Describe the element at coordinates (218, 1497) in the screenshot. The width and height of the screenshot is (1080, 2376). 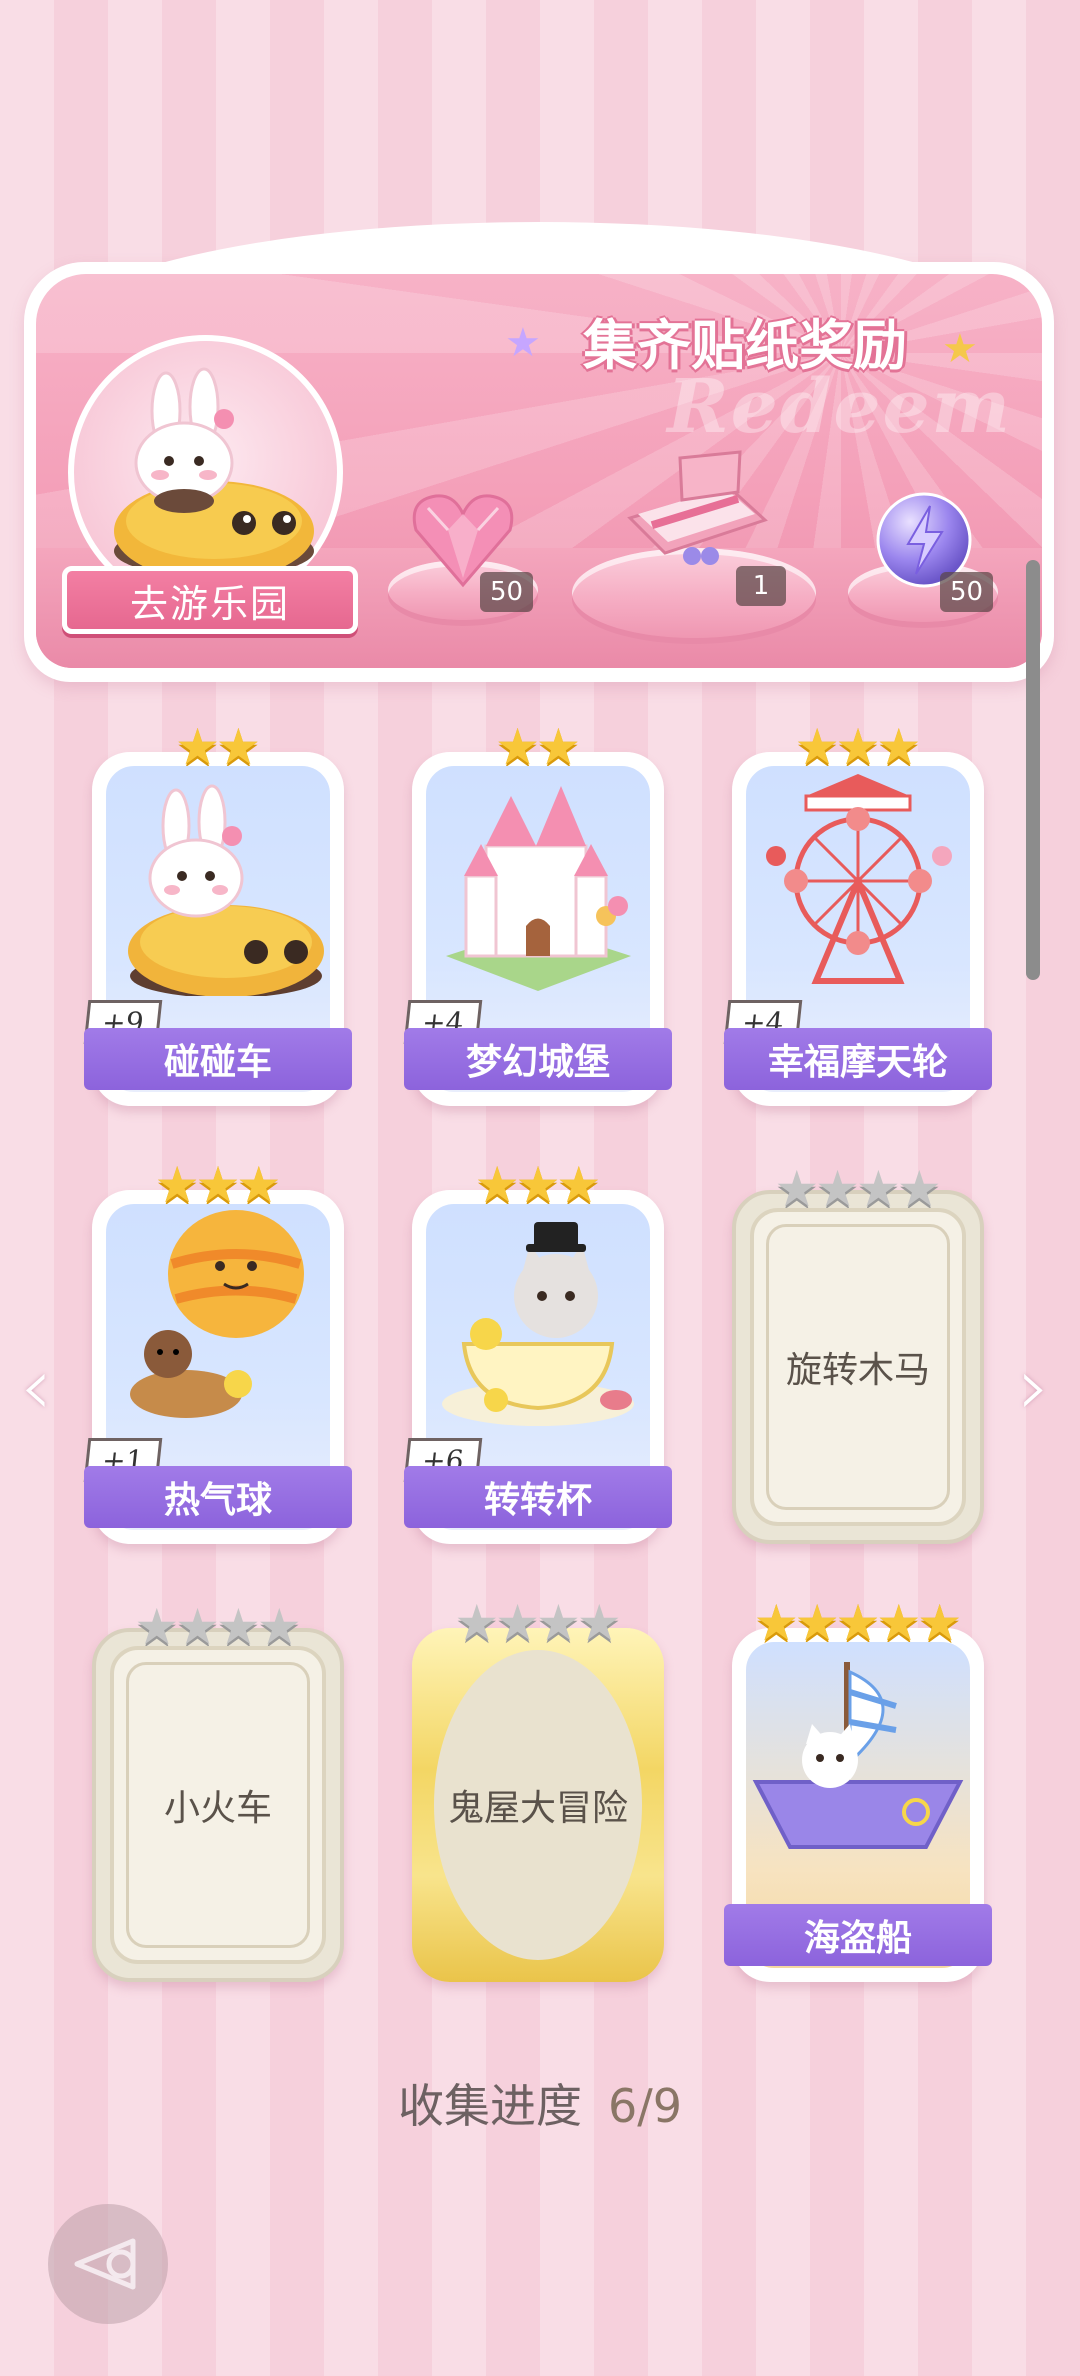
I see `card-name: 热气球` at that location.